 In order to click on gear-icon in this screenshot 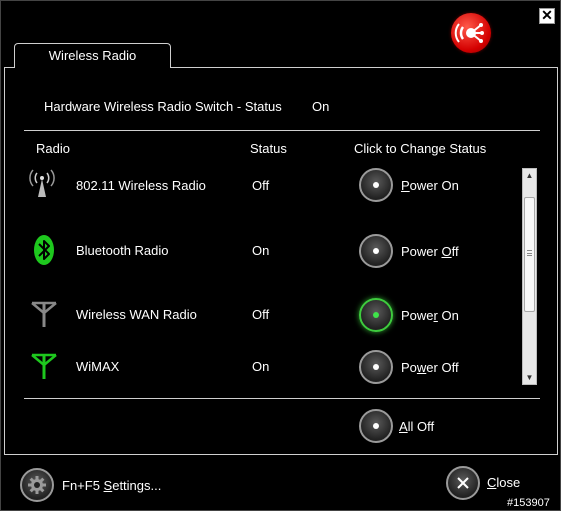, I will do `click(37, 485)`.